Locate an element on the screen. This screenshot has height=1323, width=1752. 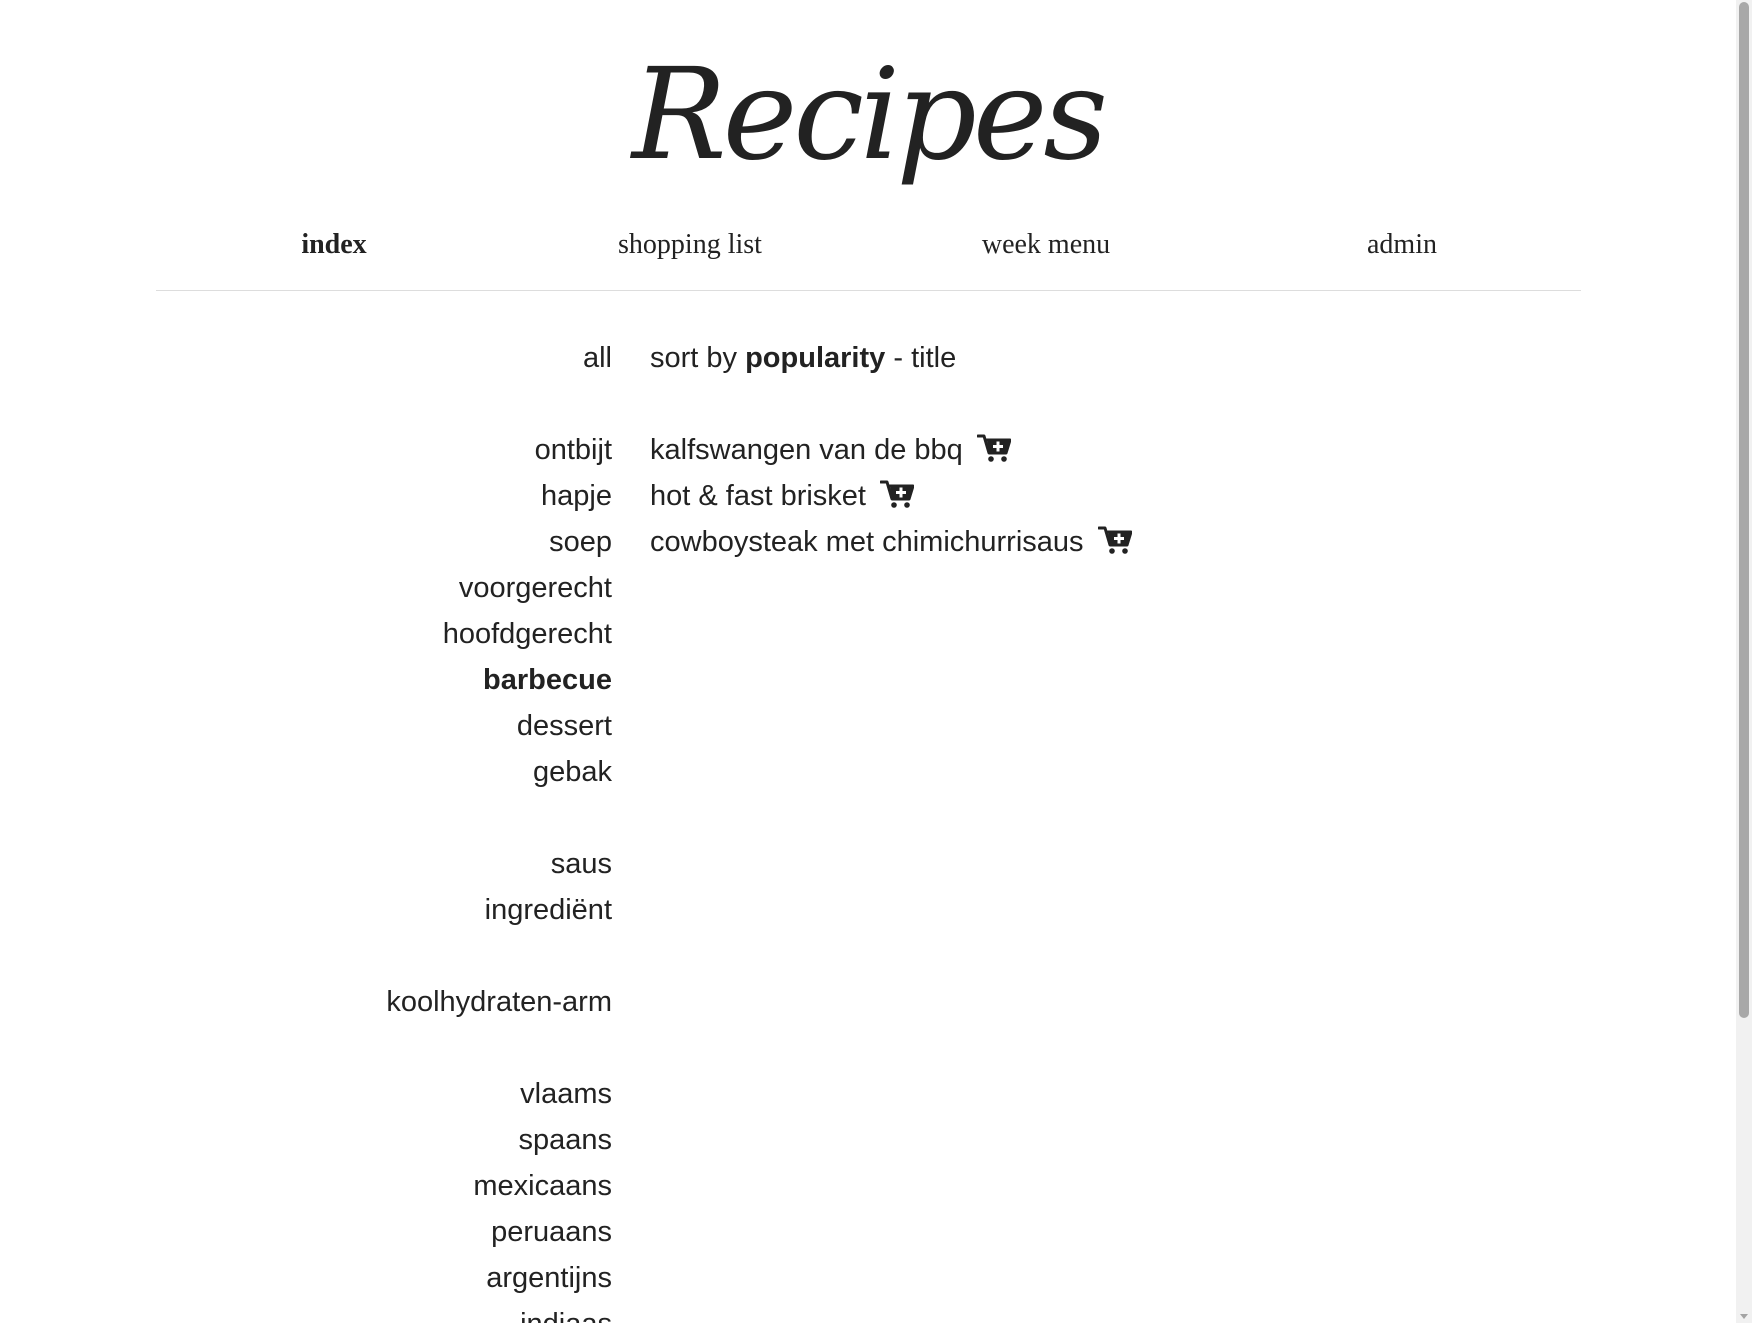
category-voorgerecht: voorgerecht is located at coordinates (535, 588).